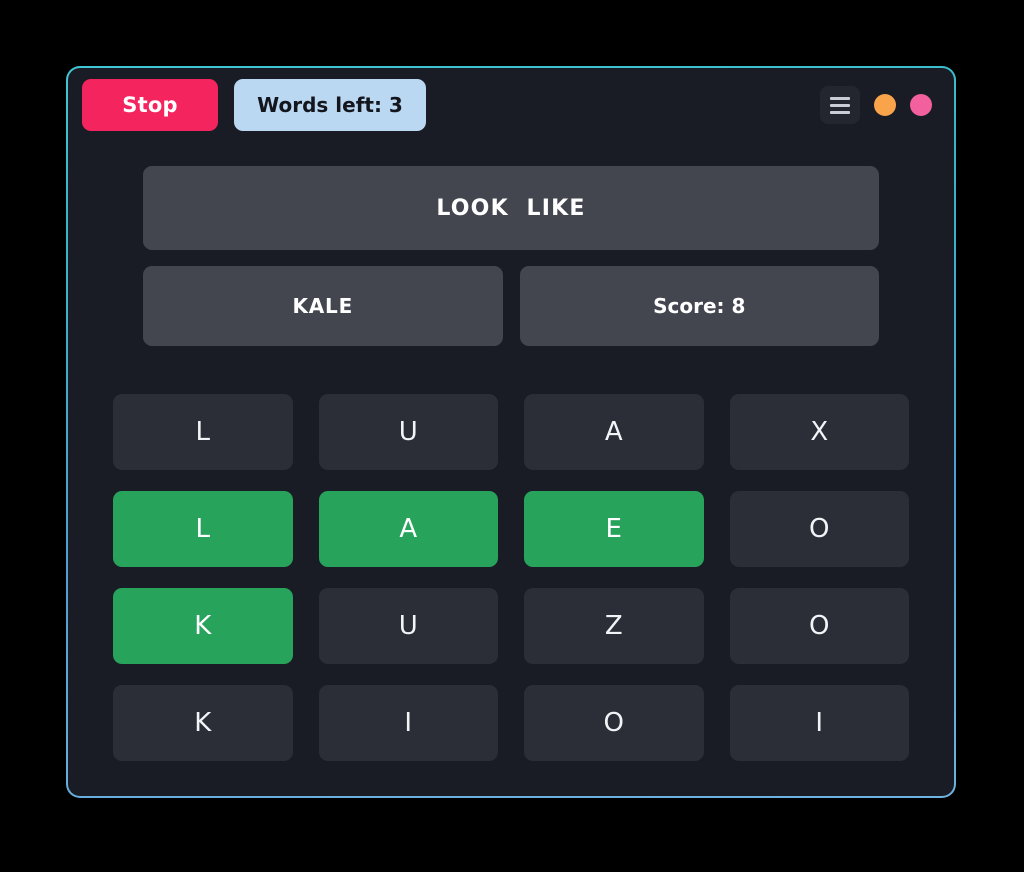 The width and height of the screenshot is (1024, 872). What do you see at coordinates (614, 529) in the screenshot?
I see `letter-tile: E` at bounding box center [614, 529].